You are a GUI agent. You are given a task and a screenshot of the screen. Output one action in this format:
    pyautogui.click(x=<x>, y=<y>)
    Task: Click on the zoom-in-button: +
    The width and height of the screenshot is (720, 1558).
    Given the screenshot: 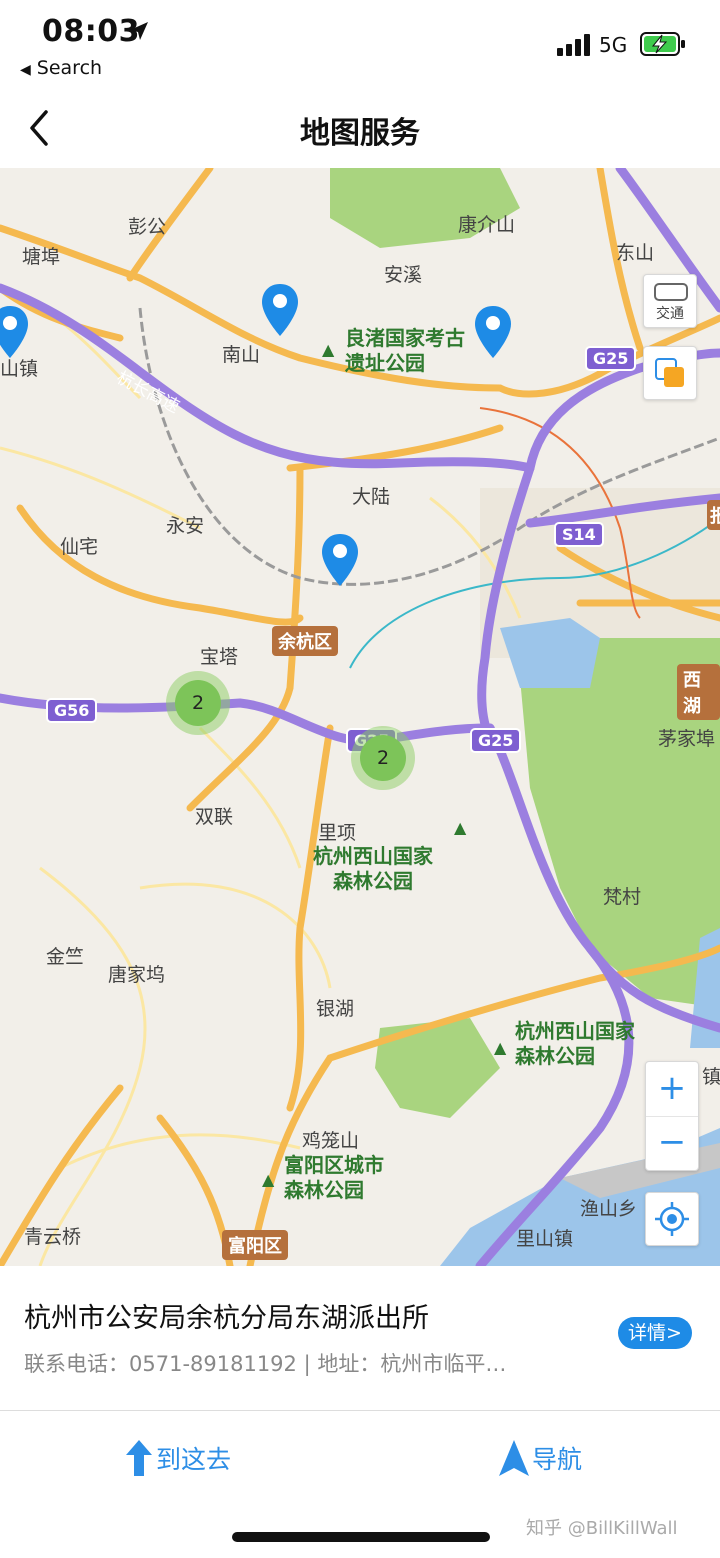 What is the action you would take?
    pyautogui.click(x=672, y=1089)
    